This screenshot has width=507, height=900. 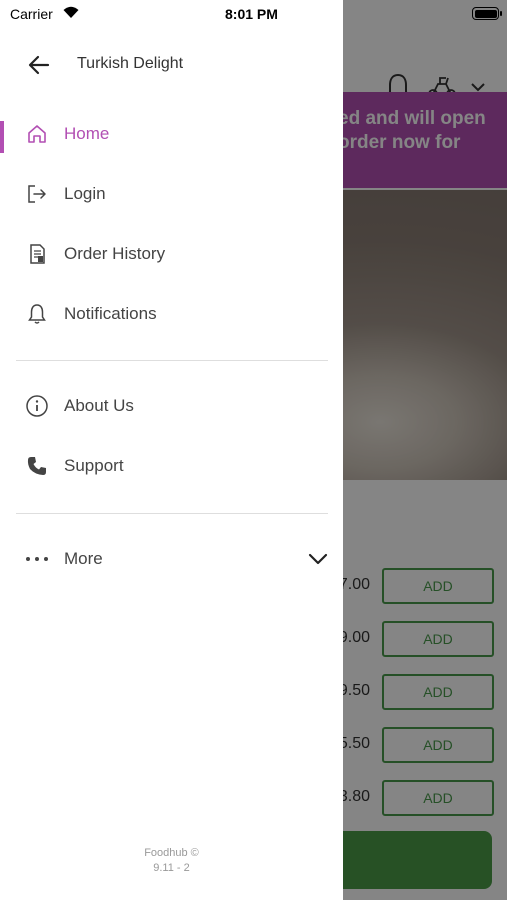 What do you see at coordinates (171, 868) in the screenshot?
I see `app-version: 9.11 - 2` at bounding box center [171, 868].